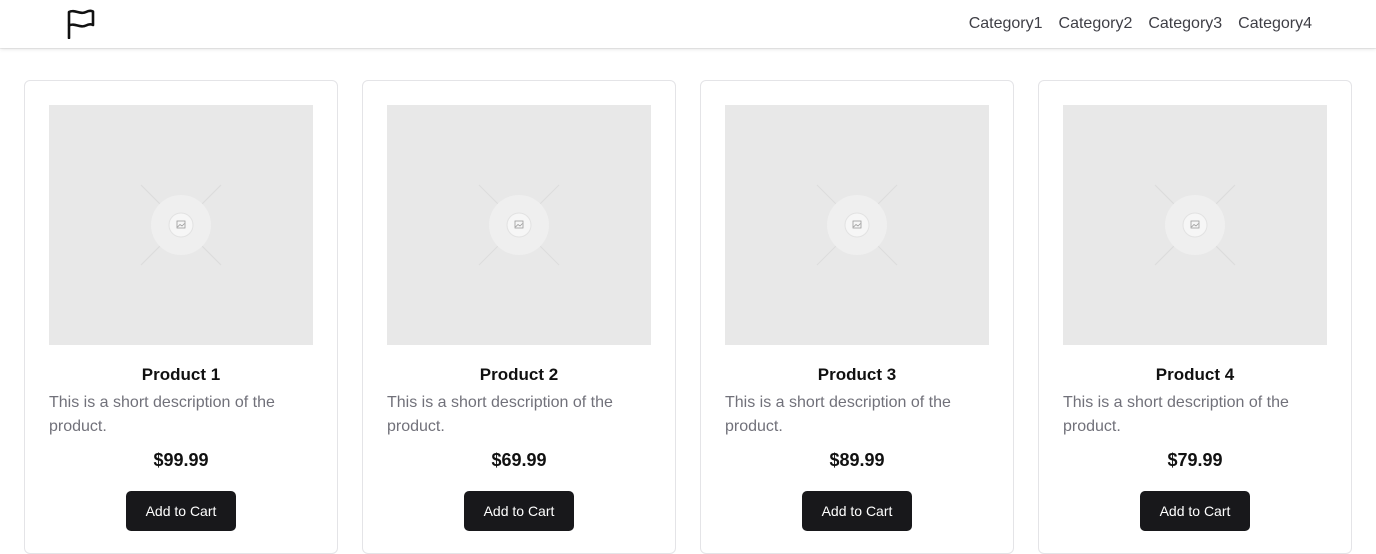 The height and width of the screenshot is (554, 1376). Describe the element at coordinates (857, 460) in the screenshot. I see `product-price: $89.99` at that location.